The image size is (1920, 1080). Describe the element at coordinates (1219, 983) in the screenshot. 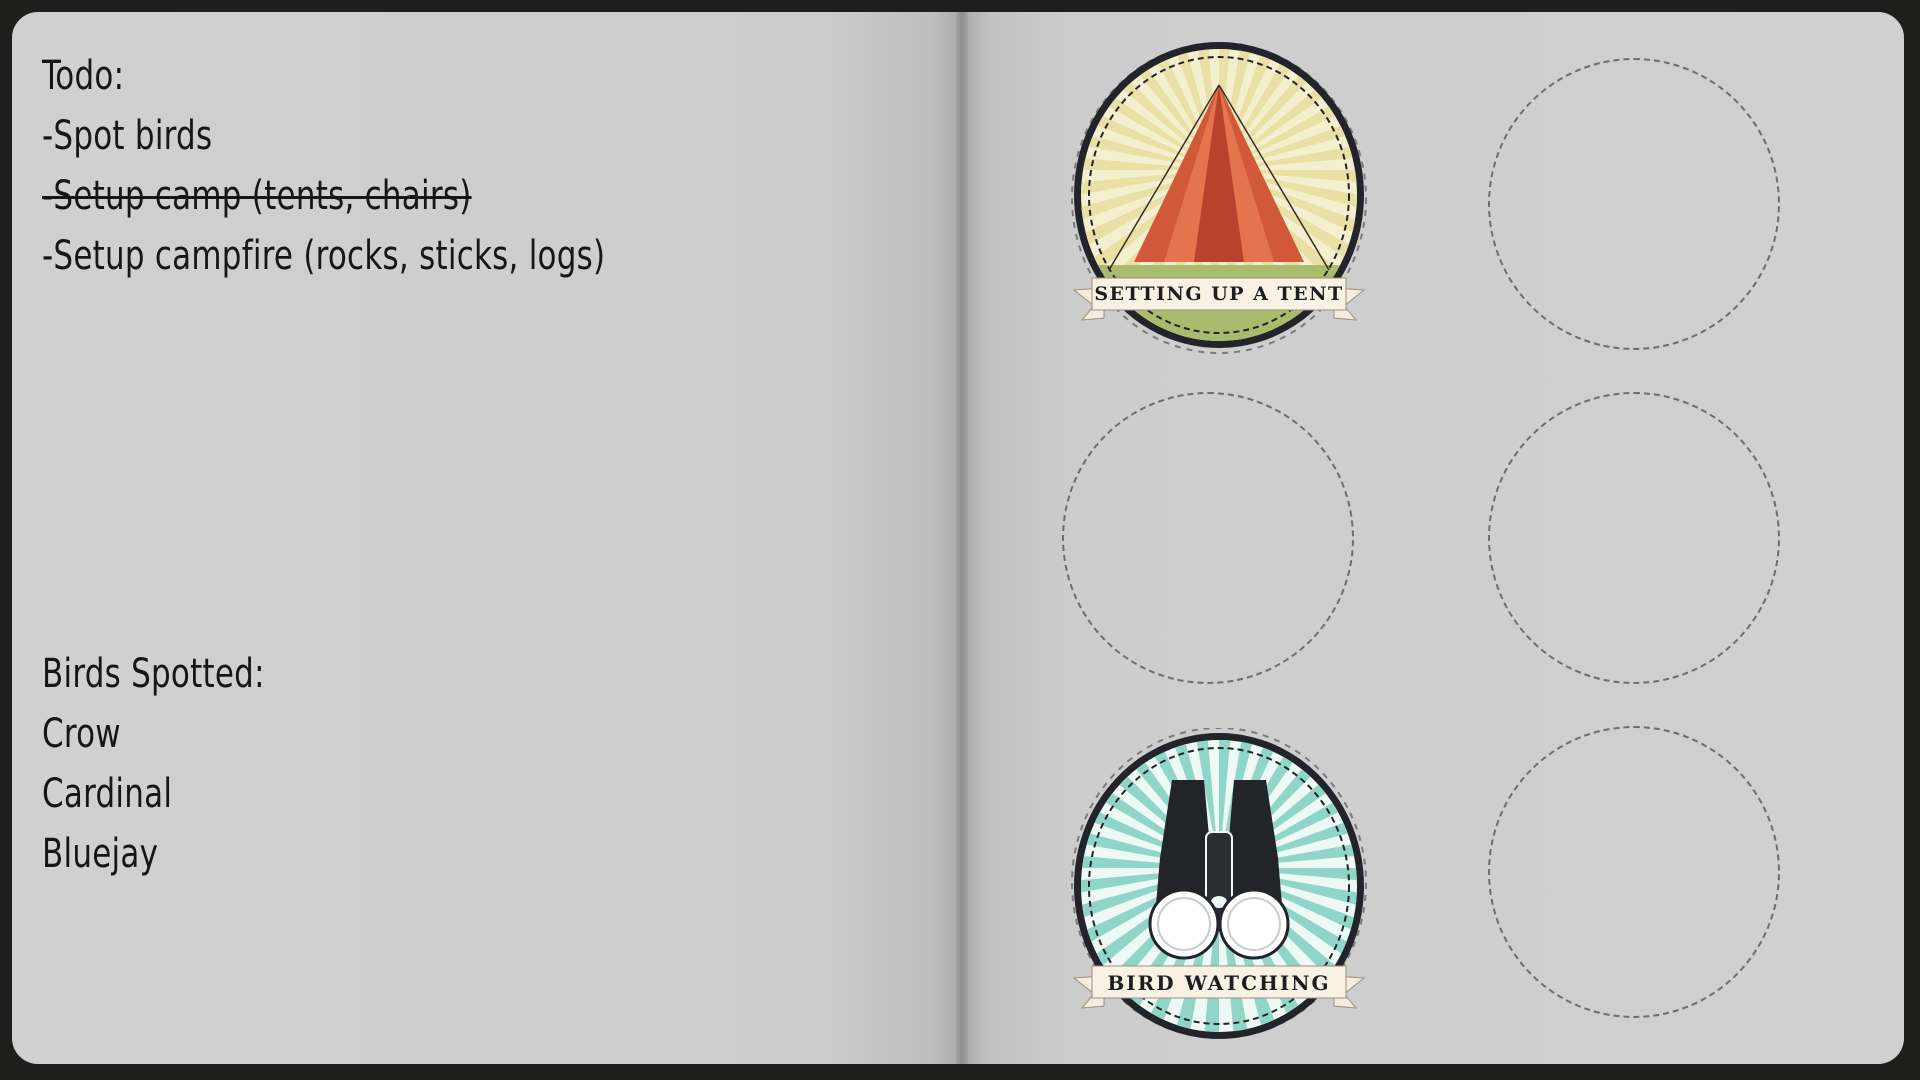

I see `badge-label: BIRD WATCHING` at that location.